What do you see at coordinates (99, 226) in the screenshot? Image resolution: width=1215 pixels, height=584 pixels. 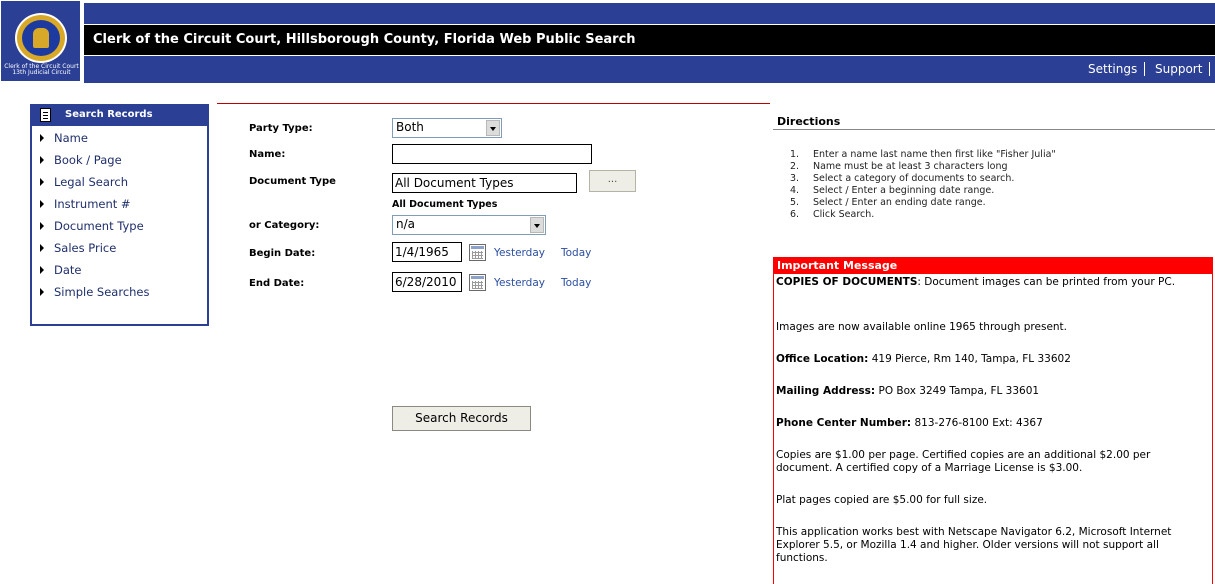 I see `sidebar-item-document-type: Document Type` at bounding box center [99, 226].